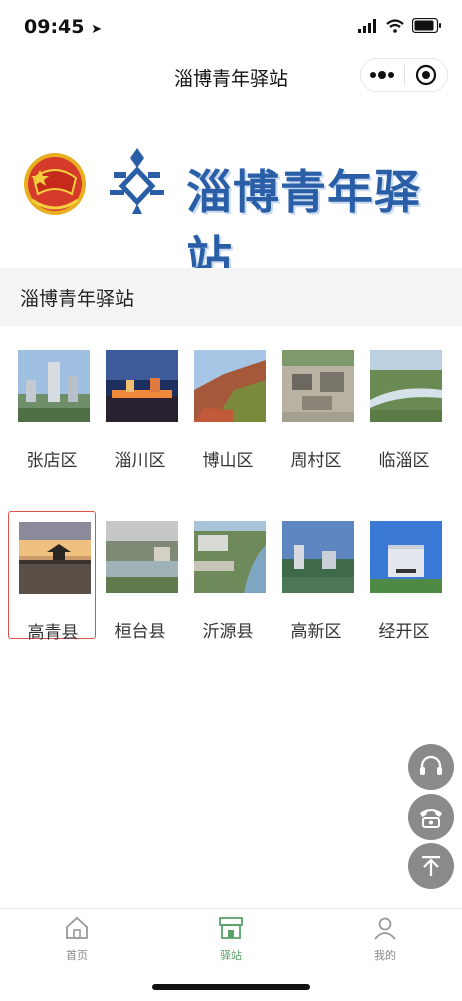 This screenshot has height=1001, width=462. I want to click on district-photo-jingkai, so click(406, 557).